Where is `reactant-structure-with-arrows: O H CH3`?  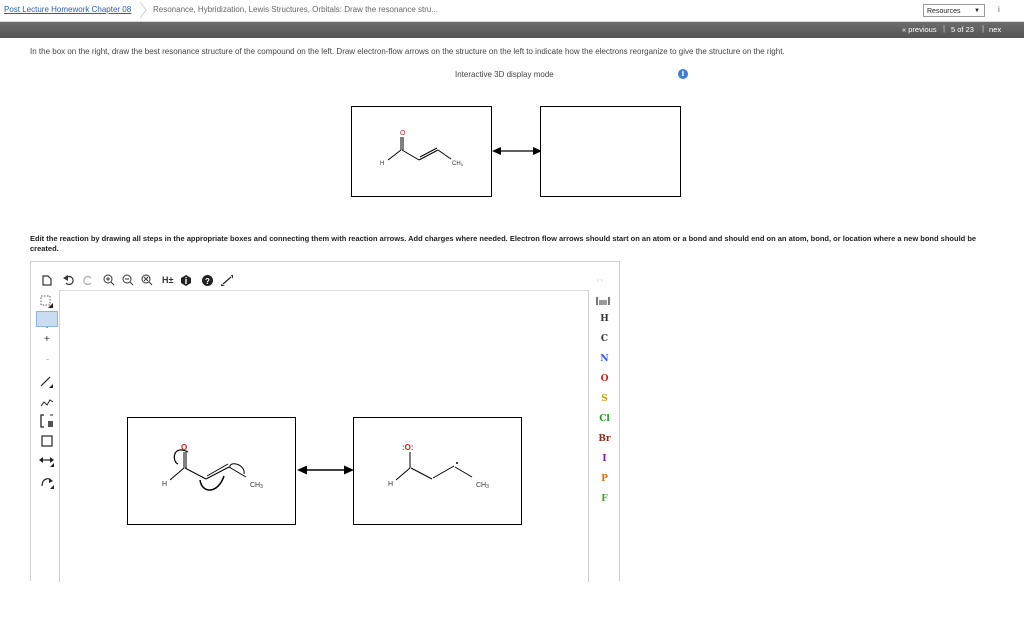
reactant-structure-with-arrows: O H CH3 is located at coordinates (212, 467).